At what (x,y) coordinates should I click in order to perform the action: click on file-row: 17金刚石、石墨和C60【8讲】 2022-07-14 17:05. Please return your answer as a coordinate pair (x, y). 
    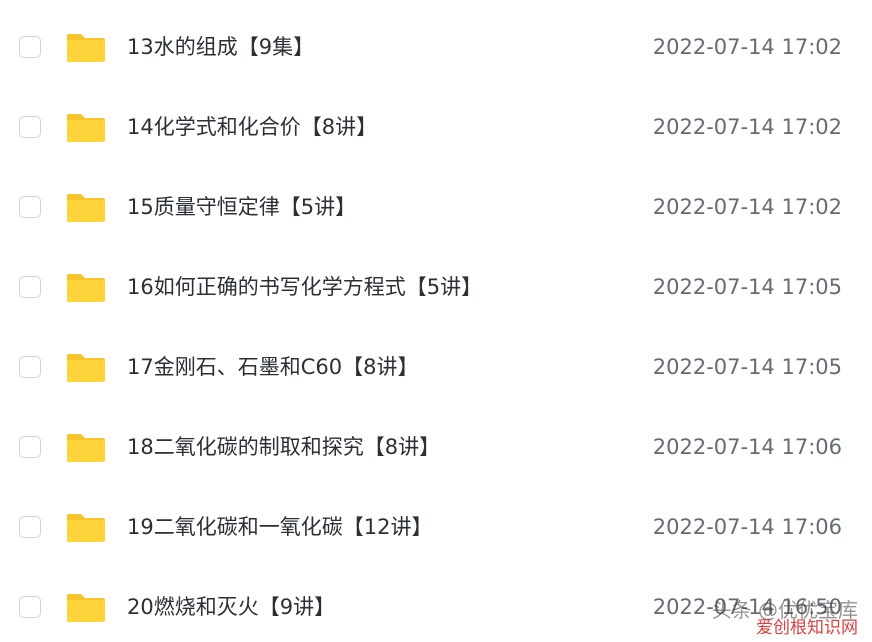
    Looking at the image, I should click on (436, 362).